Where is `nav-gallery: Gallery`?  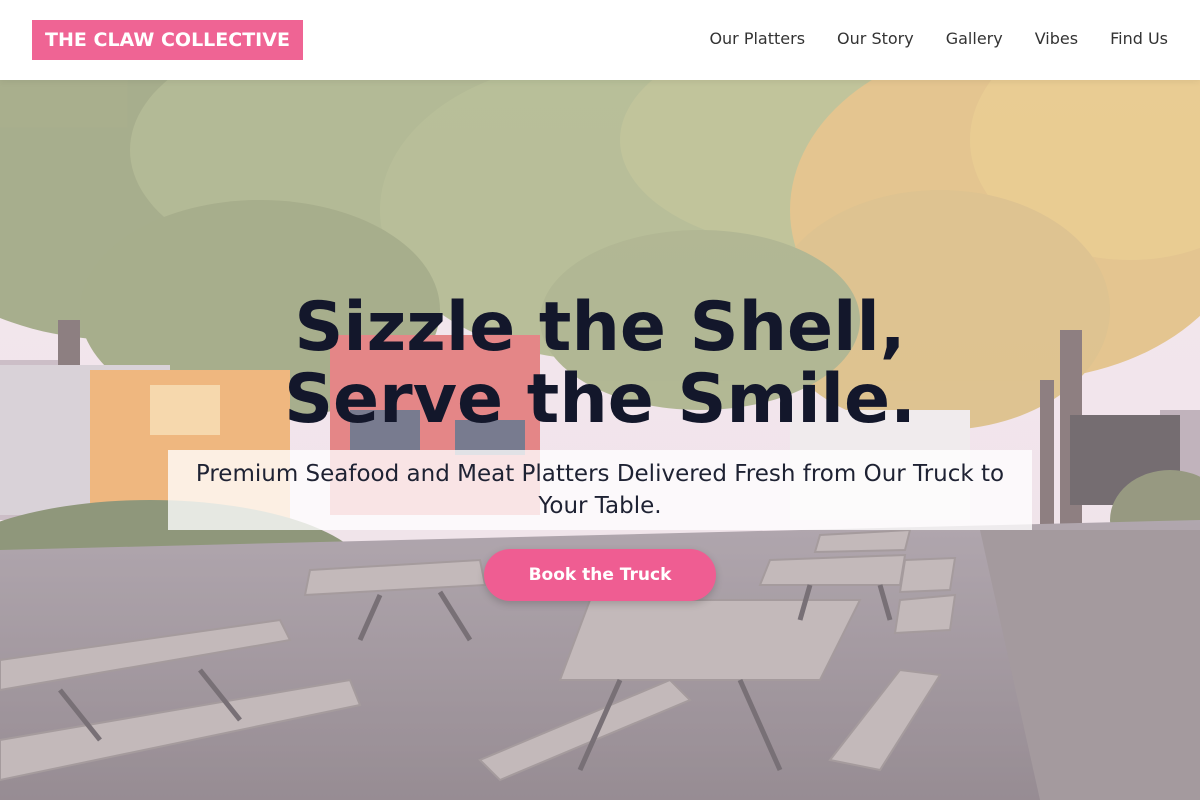 nav-gallery: Gallery is located at coordinates (974, 39).